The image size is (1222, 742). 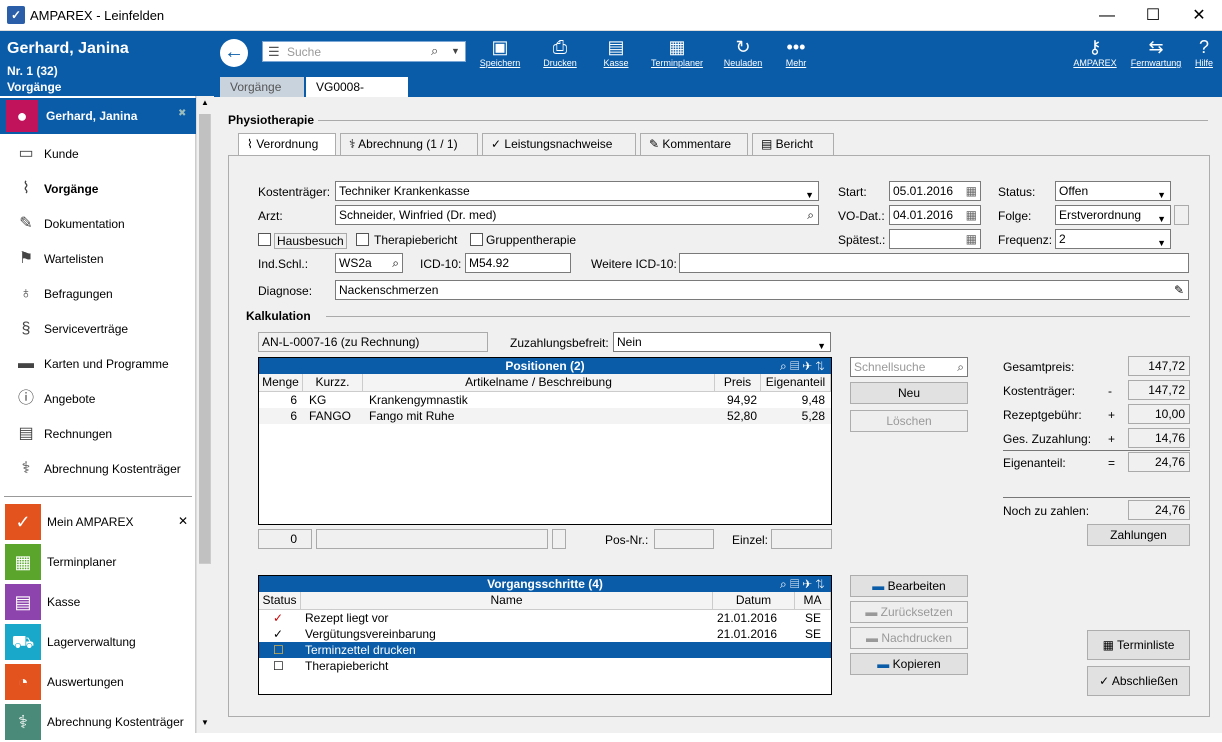 What do you see at coordinates (909, 393) in the screenshot?
I see `new-position-button: Neu` at bounding box center [909, 393].